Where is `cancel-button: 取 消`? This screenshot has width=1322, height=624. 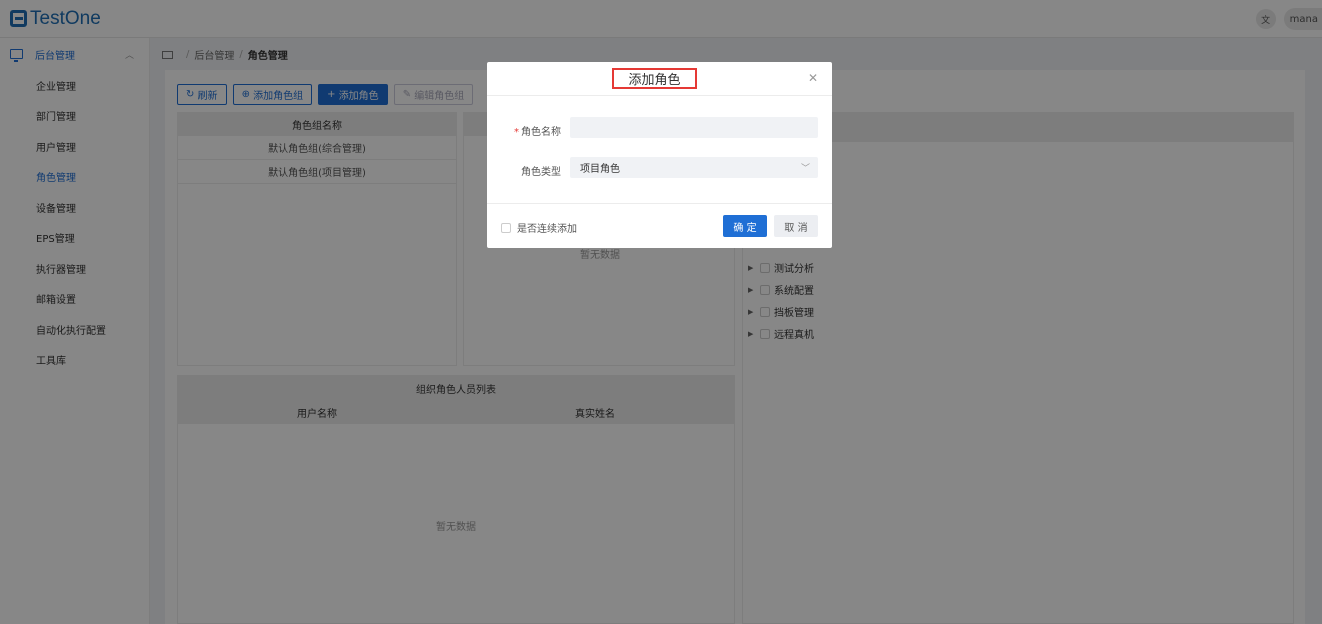
cancel-button: 取 消 is located at coordinates (796, 226).